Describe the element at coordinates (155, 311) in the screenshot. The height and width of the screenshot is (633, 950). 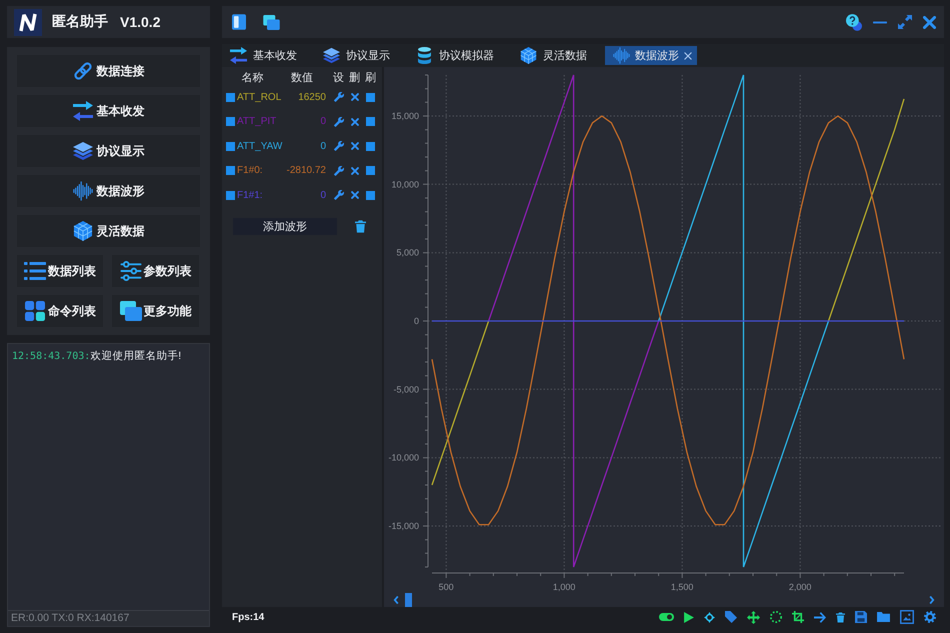
I see `nav-button: 更多功能` at that location.